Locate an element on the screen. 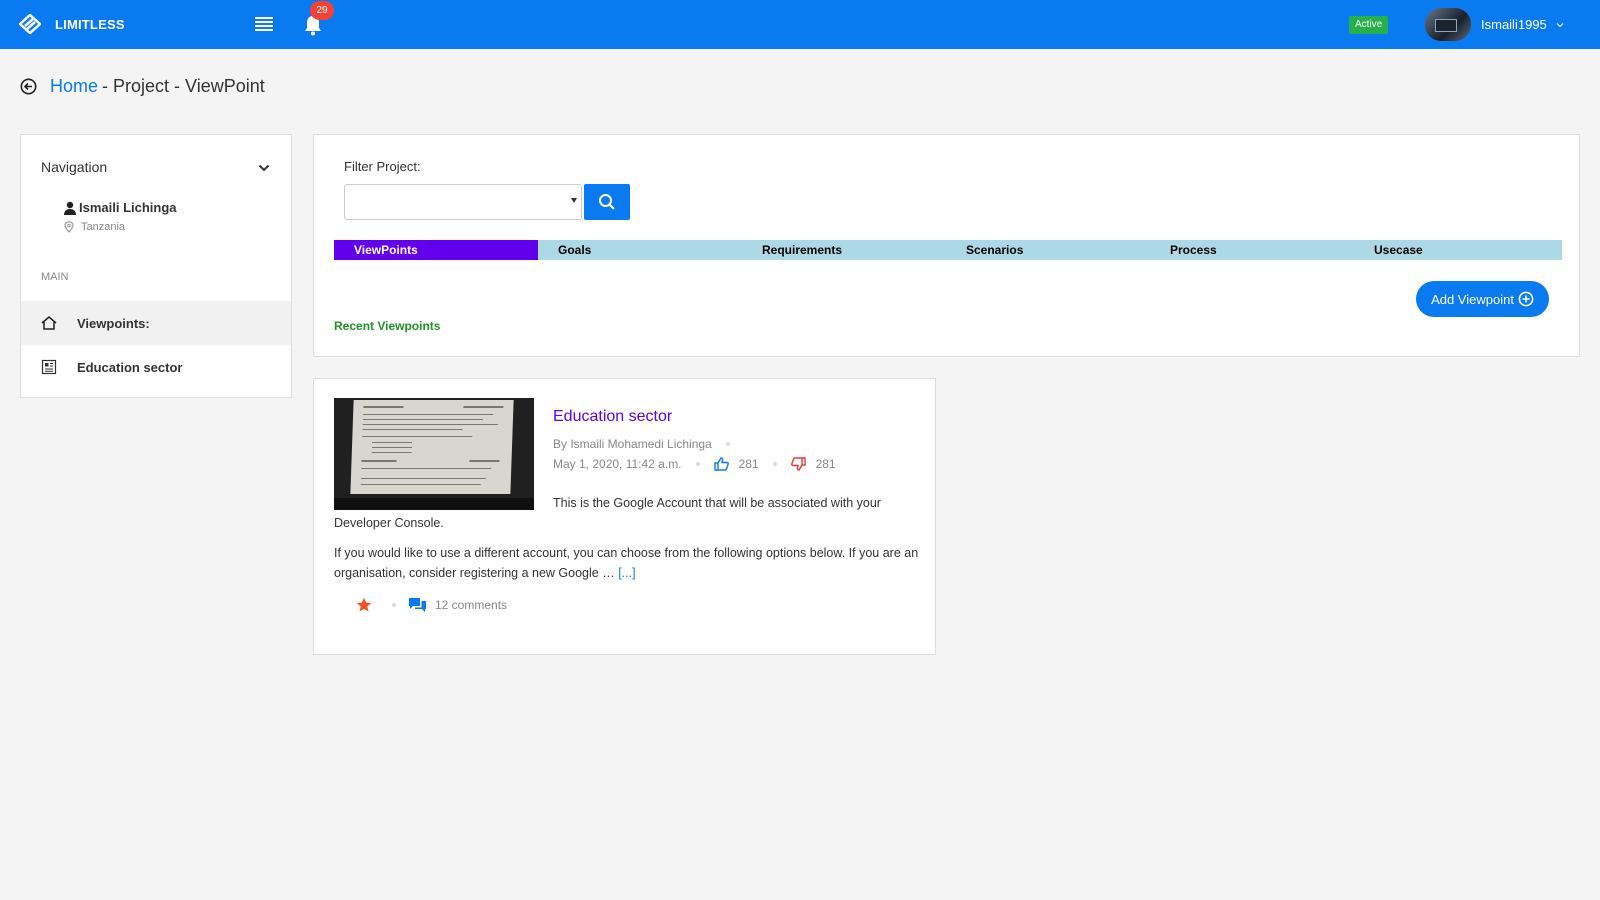 This screenshot has width=1600, height=900. tab-goals: Goals is located at coordinates (640, 250).